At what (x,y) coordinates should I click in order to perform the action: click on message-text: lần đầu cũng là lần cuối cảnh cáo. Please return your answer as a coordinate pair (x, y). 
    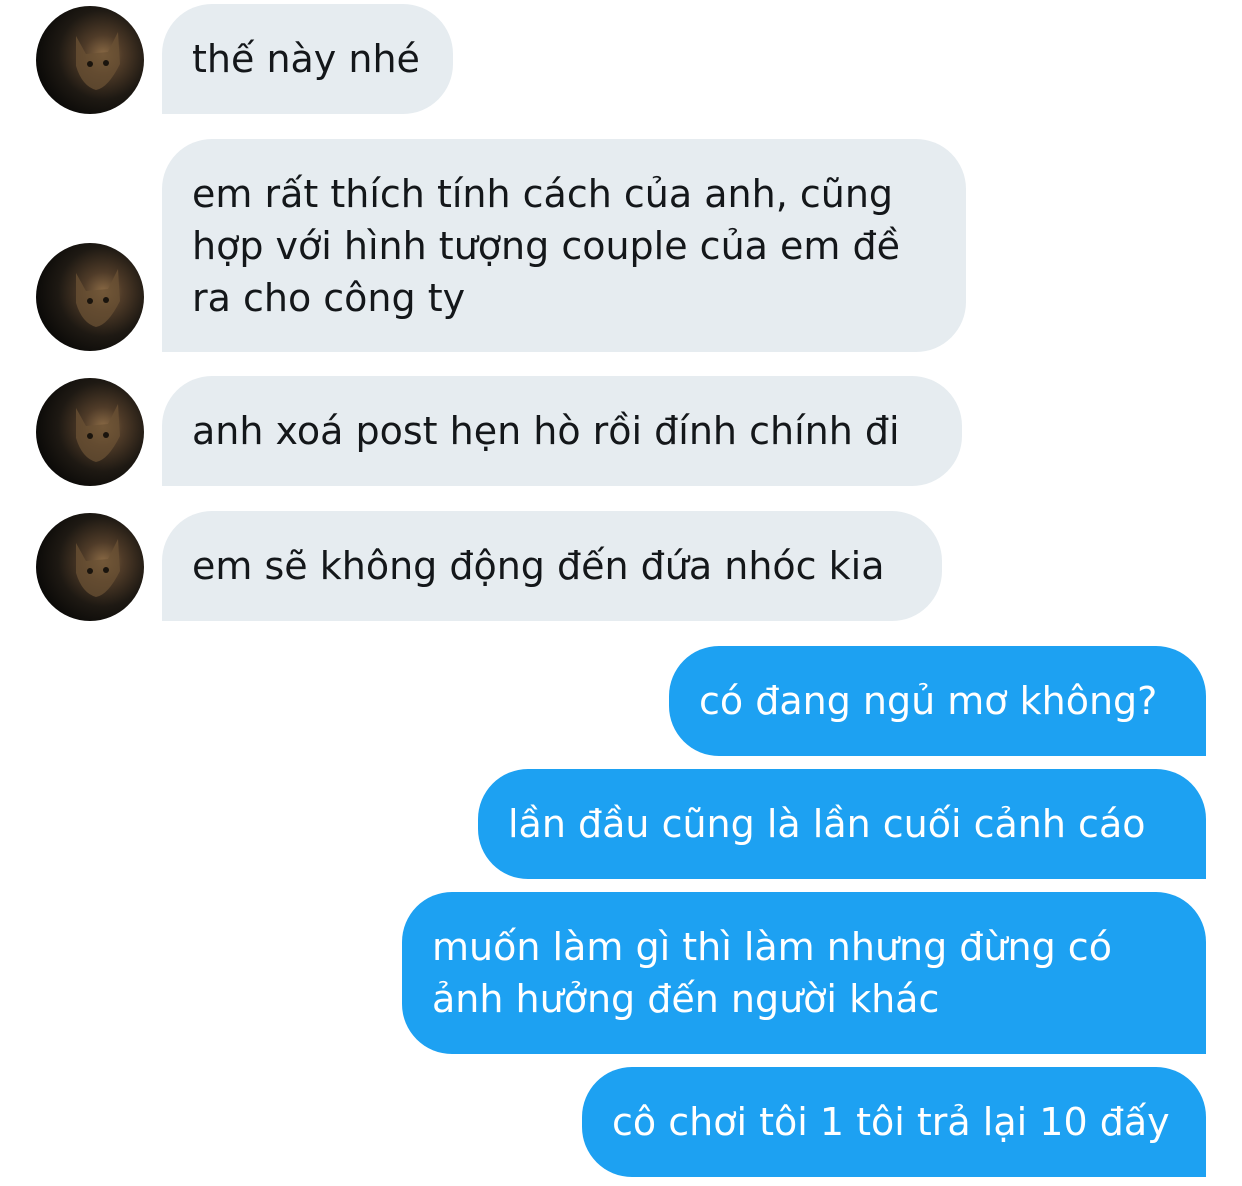
    Looking at the image, I should click on (827, 824).